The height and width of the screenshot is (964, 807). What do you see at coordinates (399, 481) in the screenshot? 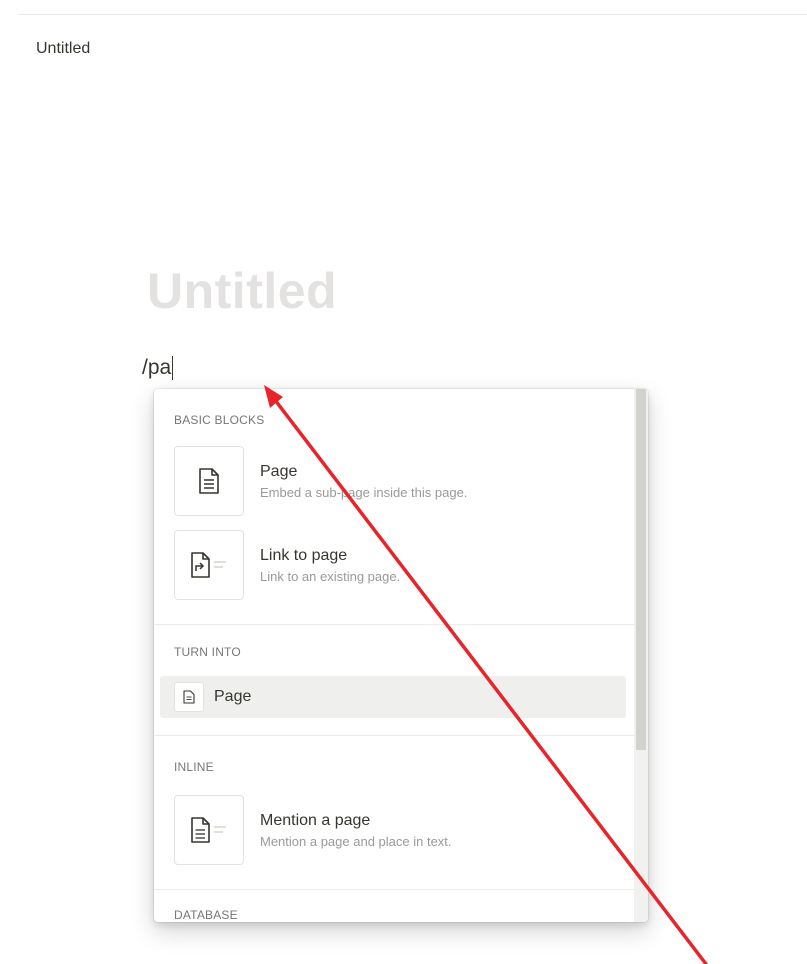
I see `menu-item-page: Page Embed a sub-page inside this page.` at bounding box center [399, 481].